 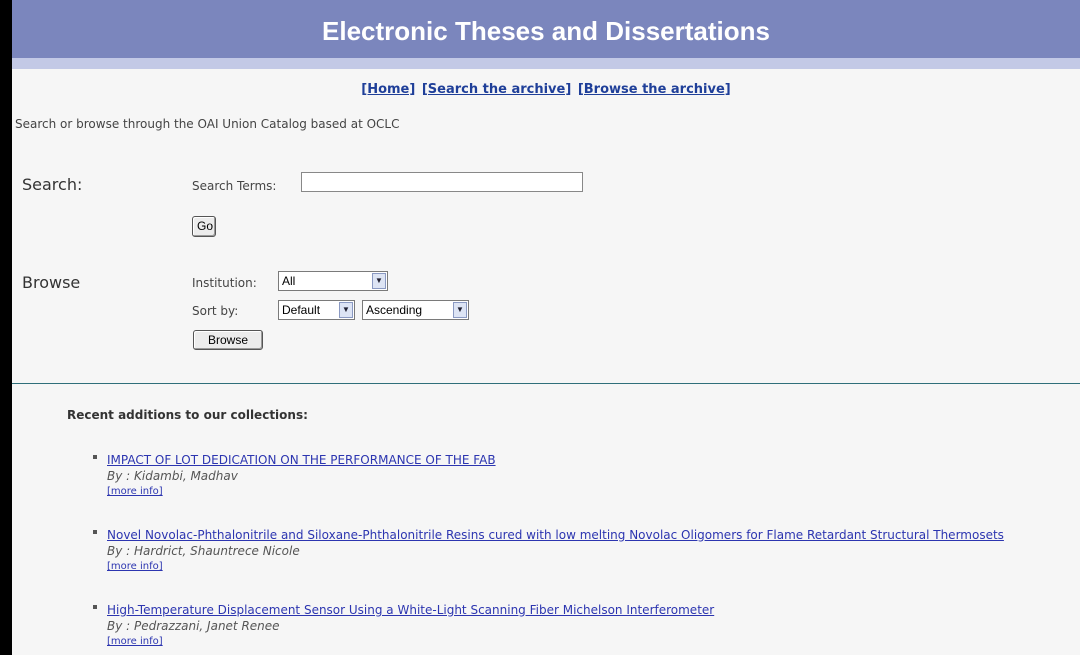 I want to click on nav-browse-link: [Browse the archive], so click(x=654, y=89).